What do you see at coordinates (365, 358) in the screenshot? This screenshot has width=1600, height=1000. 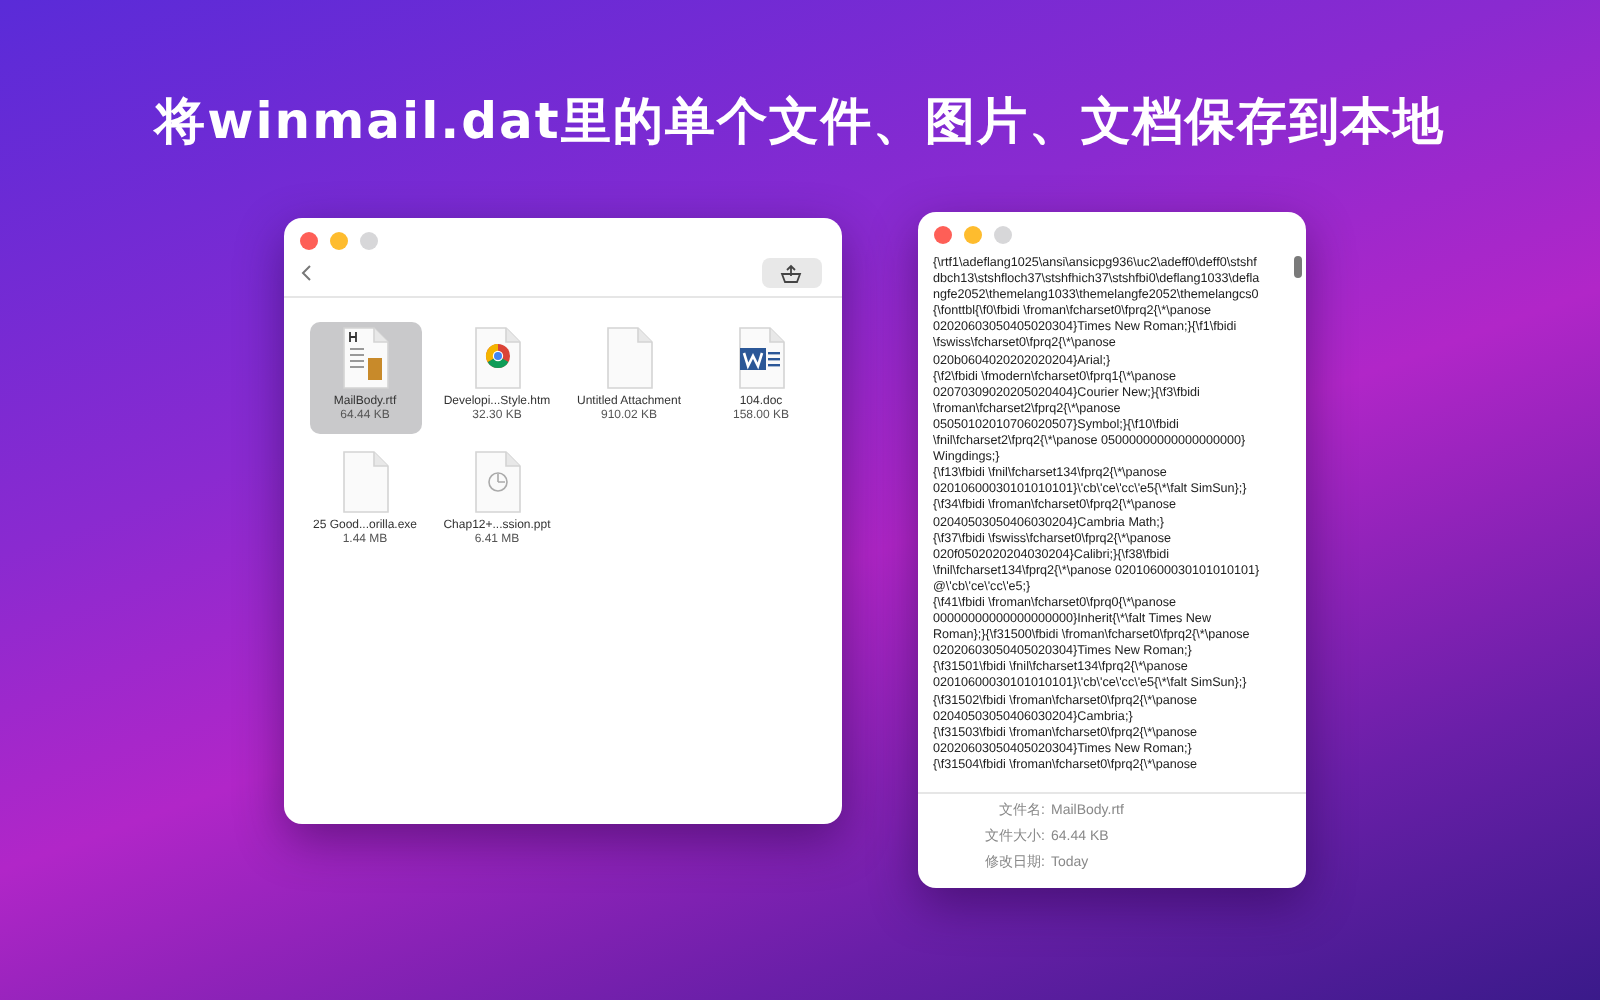 I see `document-thumbnail-icon` at bounding box center [365, 358].